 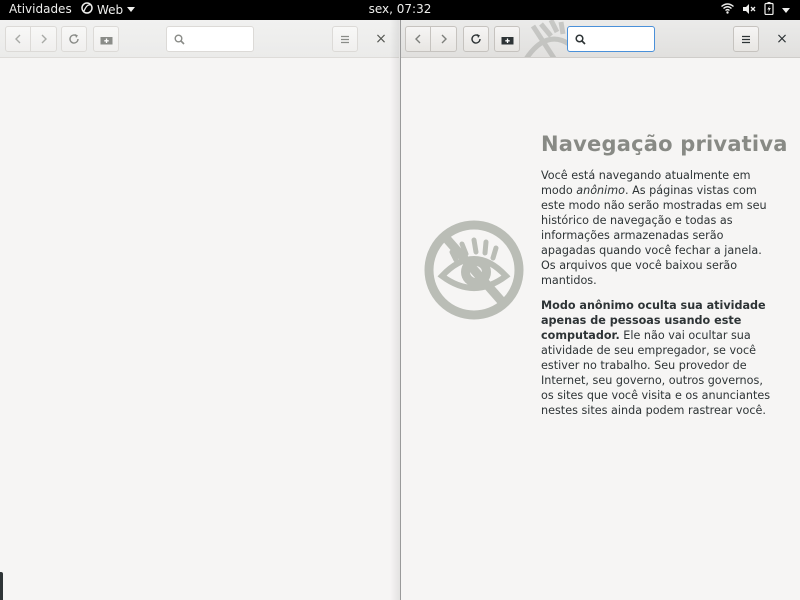 I want to click on app-menu-label: Web, so click(x=110, y=9).